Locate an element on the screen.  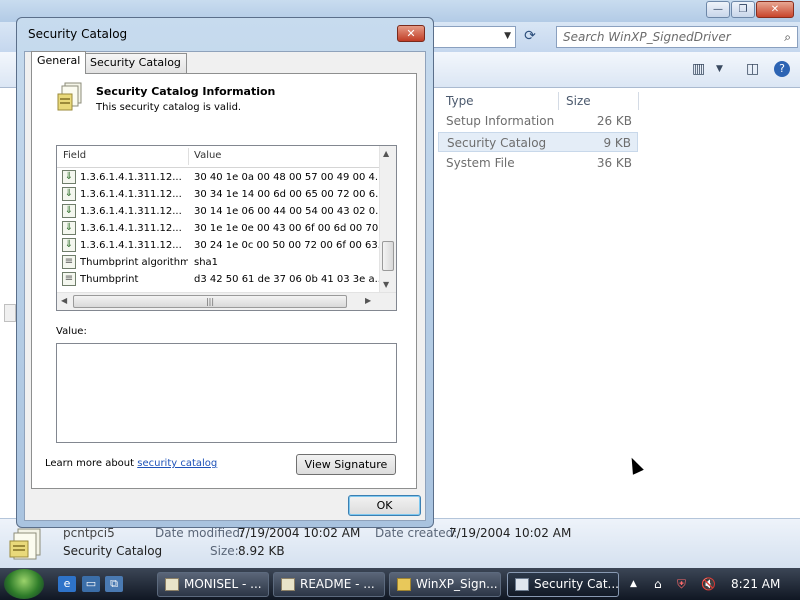
close-icon: ✕ is located at coordinates (411, 33).